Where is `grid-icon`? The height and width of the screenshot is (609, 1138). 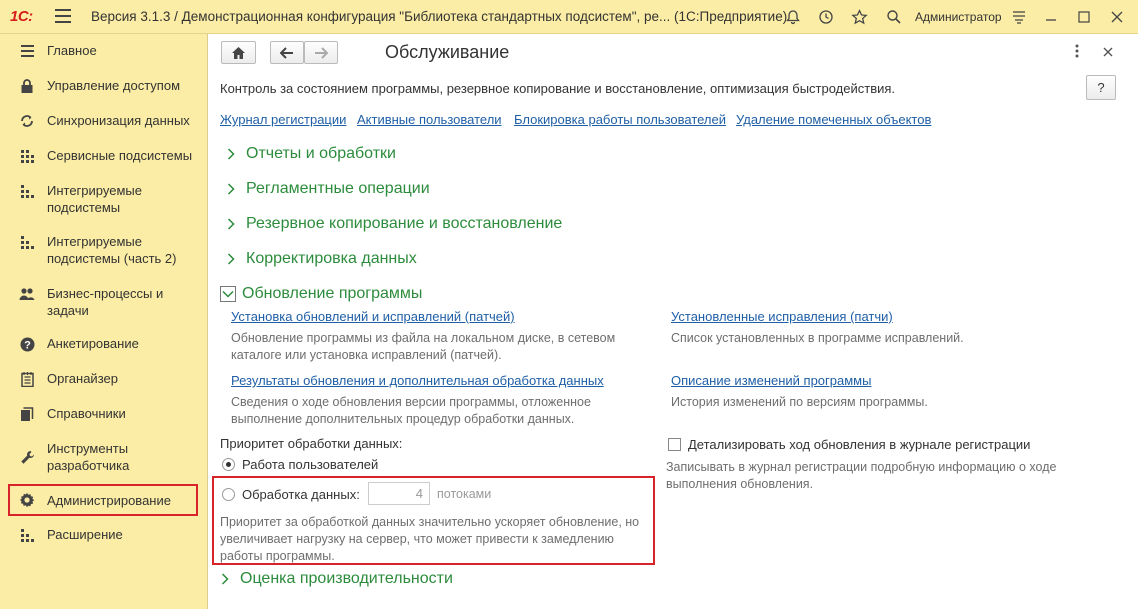
grid-icon is located at coordinates (27, 156).